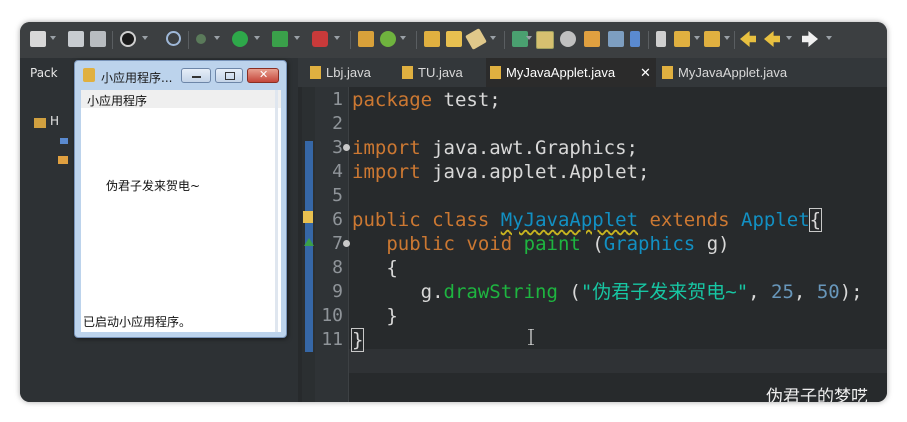 The image size is (907, 422). Describe the element at coordinates (280, 39) in the screenshot. I see `run-external-icon` at that location.